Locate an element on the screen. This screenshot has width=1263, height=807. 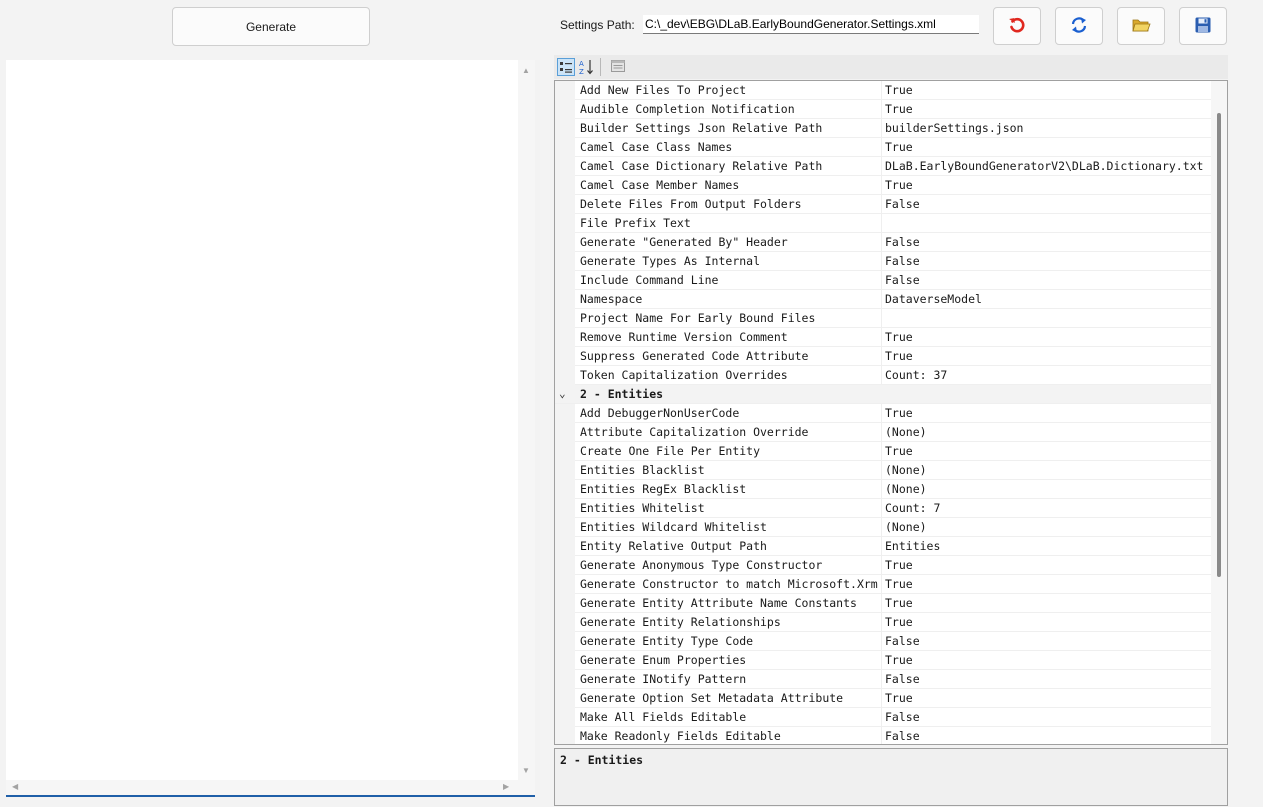
property-row: Add DebuggerNonUserCode True is located at coordinates (883, 413).